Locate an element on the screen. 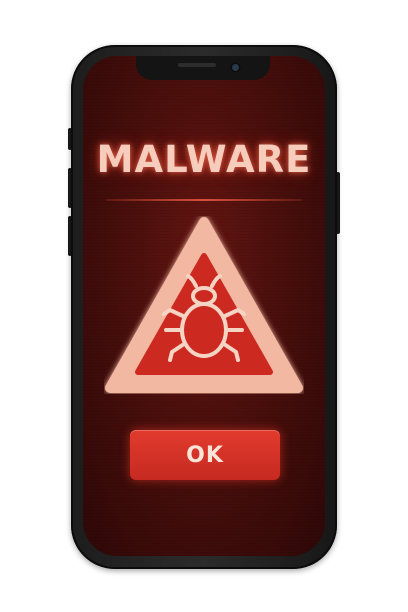  alert-title: MALWARE is located at coordinates (204, 159).